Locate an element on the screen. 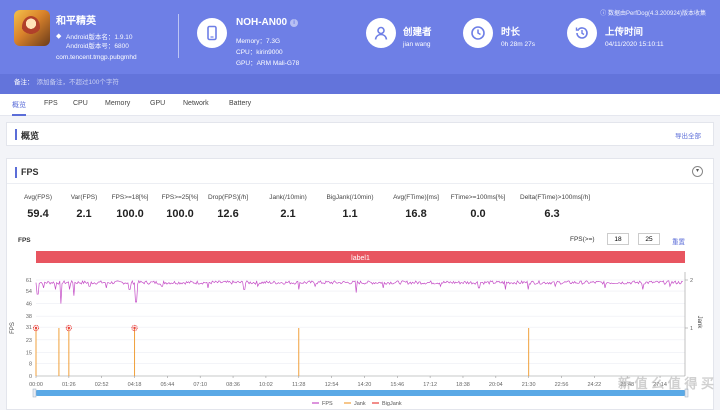 The width and height of the screenshot is (720, 410). y-tick-label: 54 is located at coordinates (29, 292).